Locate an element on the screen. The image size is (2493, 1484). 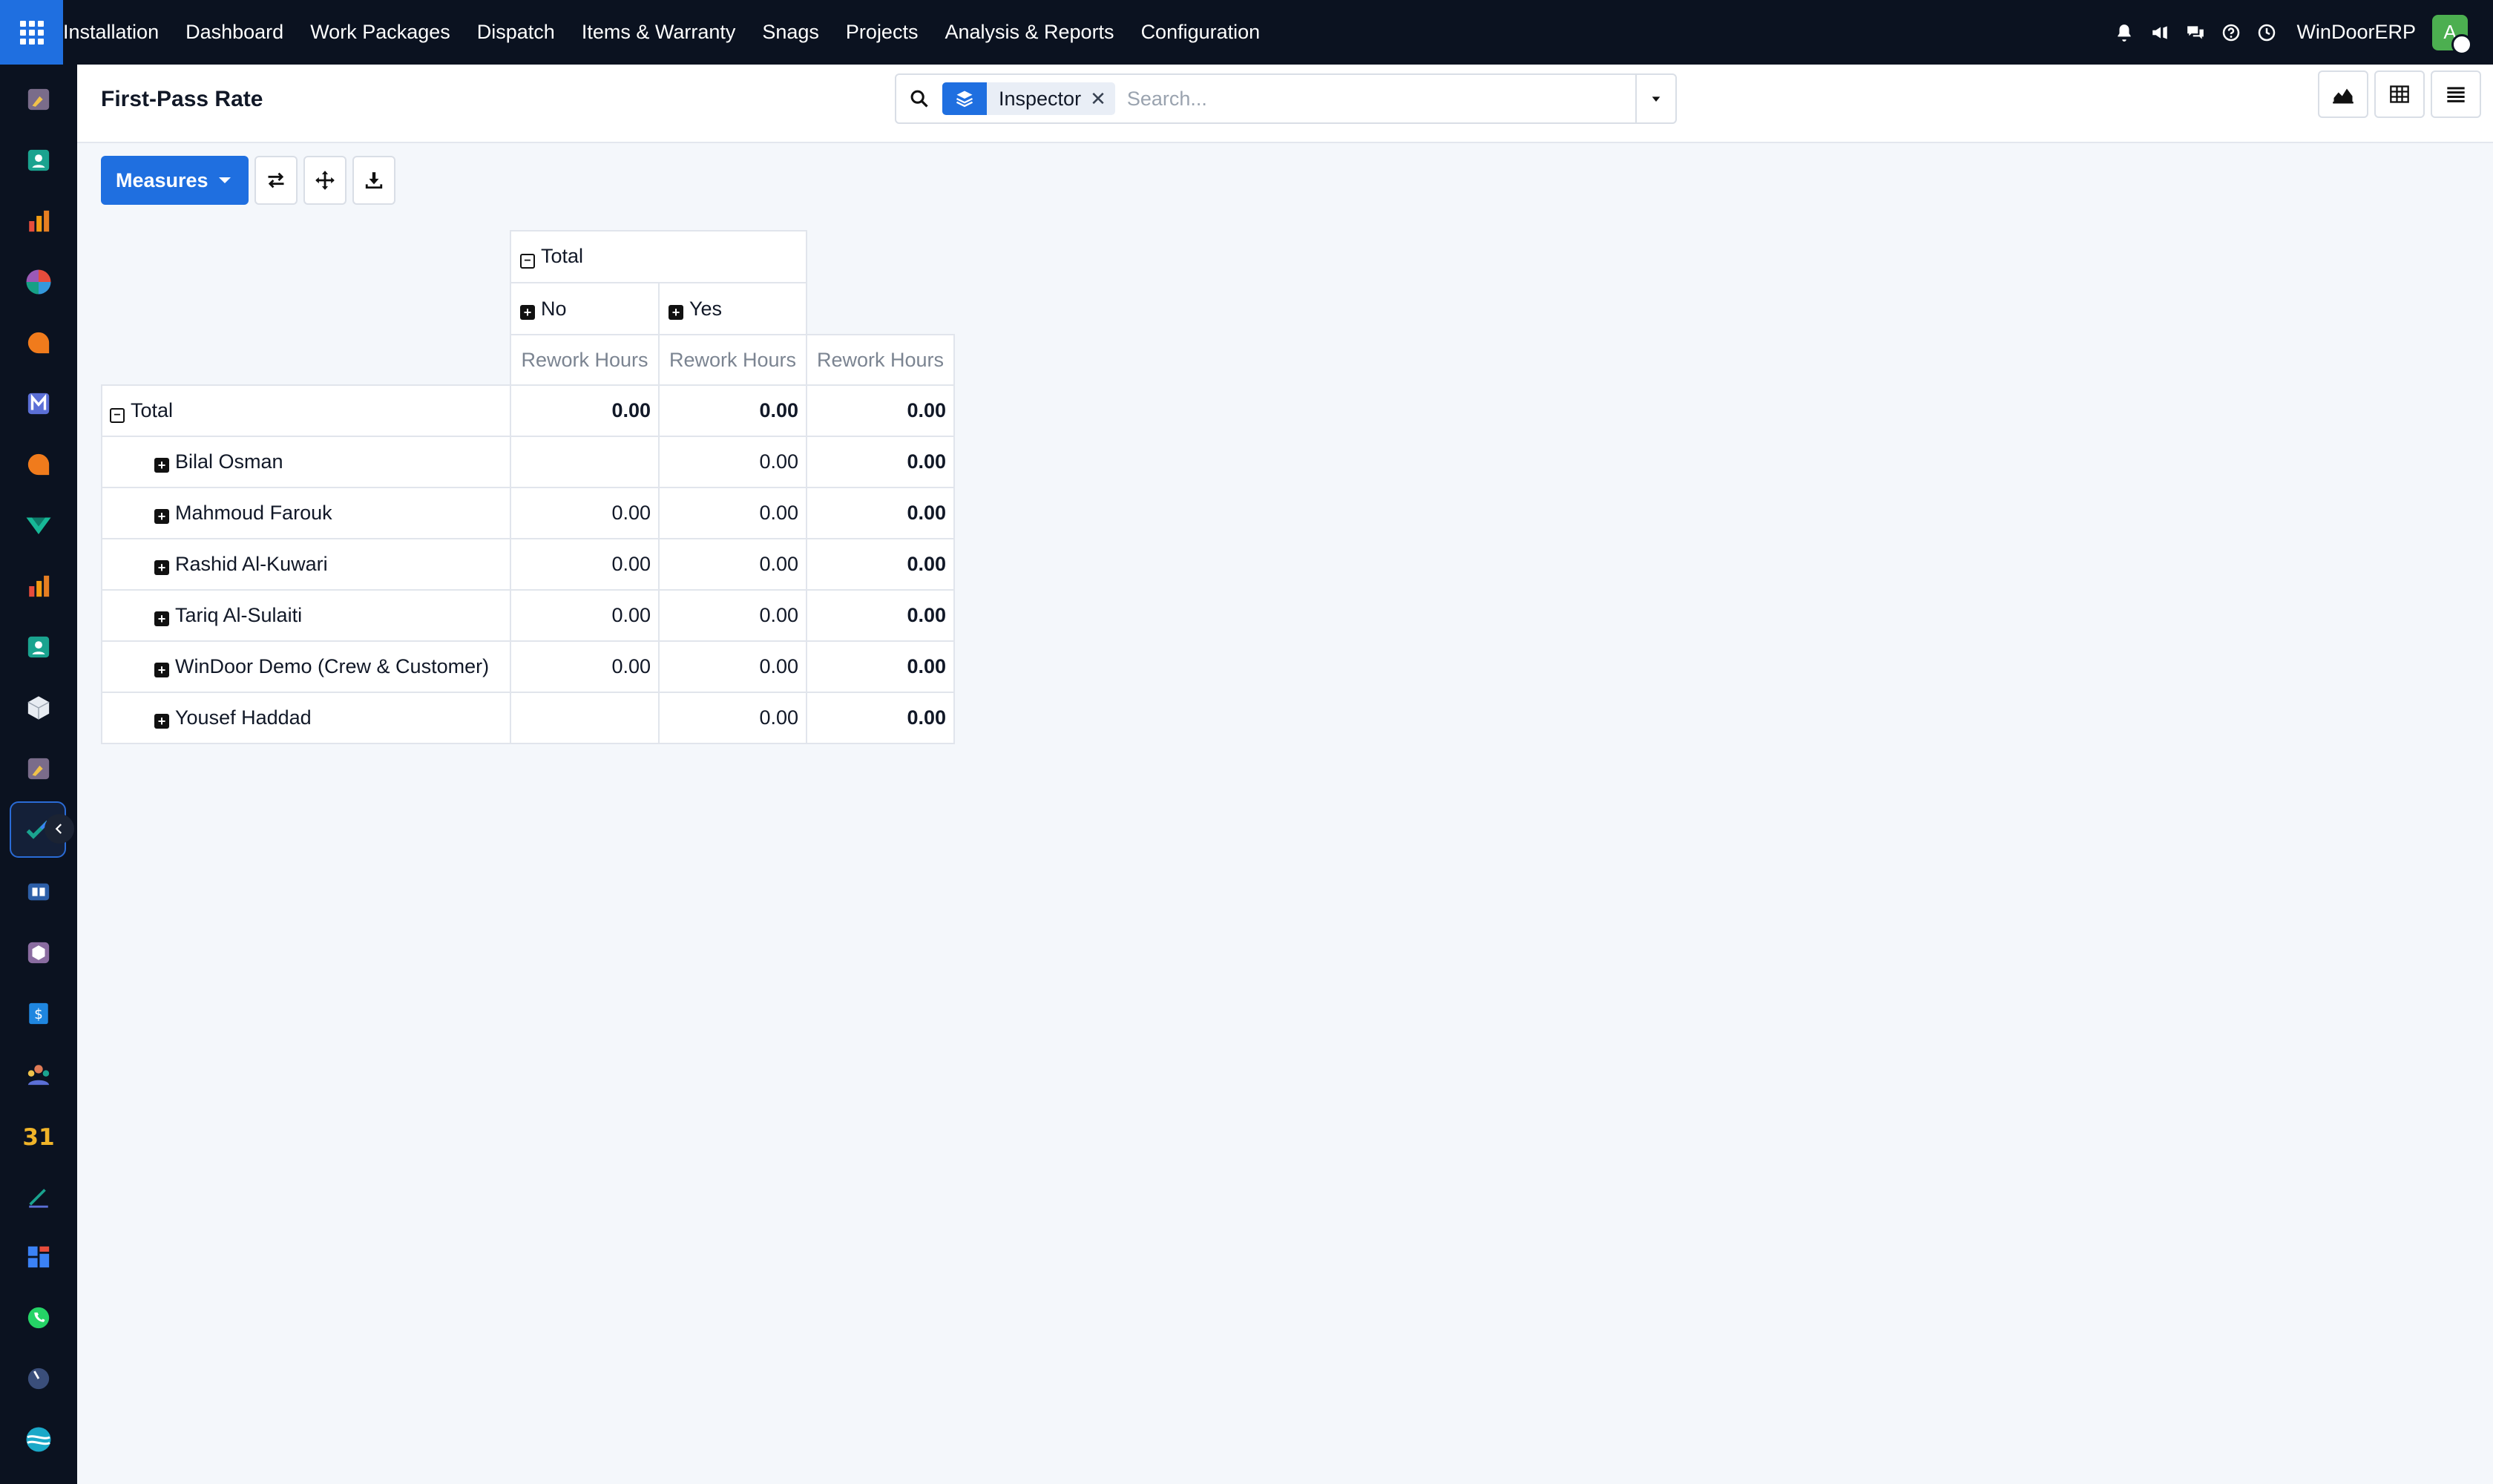
app-icon-dashboard is located at coordinates (39, 282).